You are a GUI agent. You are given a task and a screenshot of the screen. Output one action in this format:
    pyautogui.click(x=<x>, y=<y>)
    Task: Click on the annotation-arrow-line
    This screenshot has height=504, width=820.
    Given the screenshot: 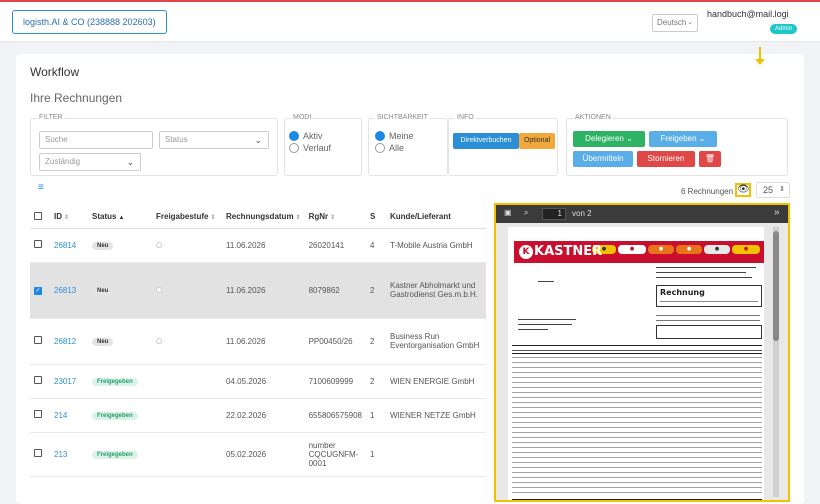 What is the action you would take?
    pyautogui.click(x=760, y=53)
    